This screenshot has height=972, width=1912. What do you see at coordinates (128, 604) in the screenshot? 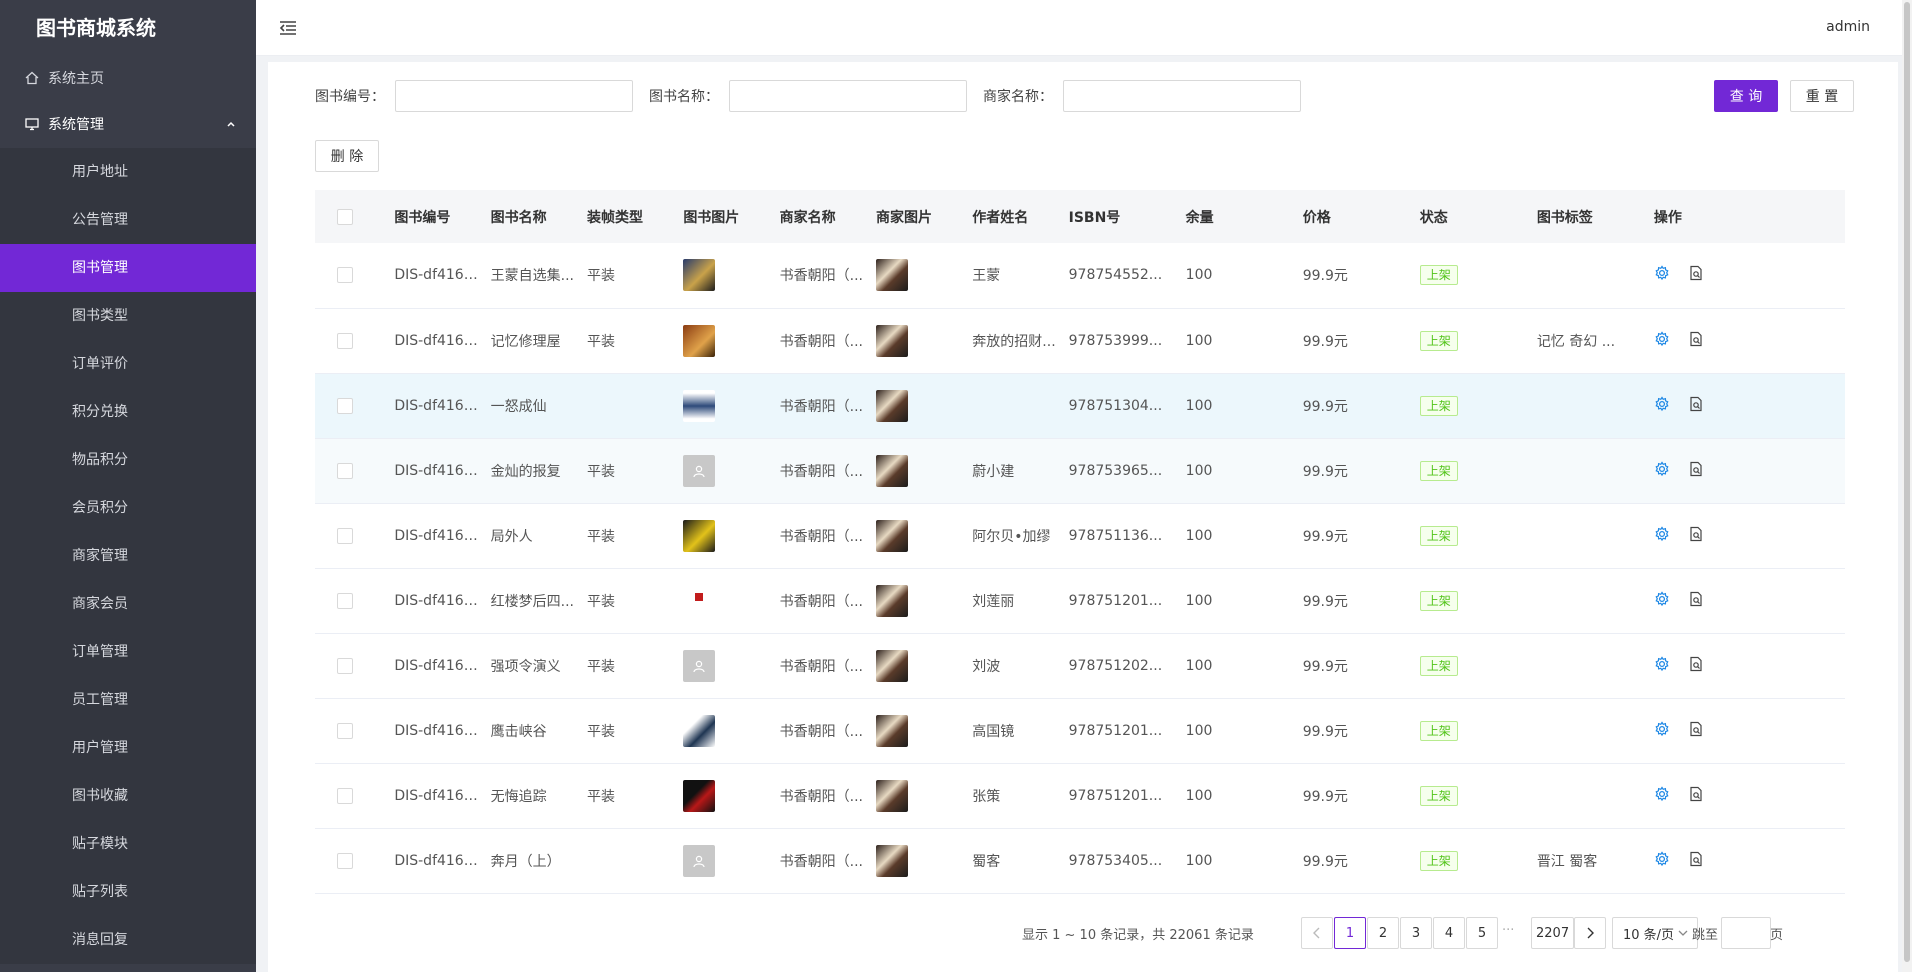
I see `sidebar-item-10: 商家会员` at bounding box center [128, 604].